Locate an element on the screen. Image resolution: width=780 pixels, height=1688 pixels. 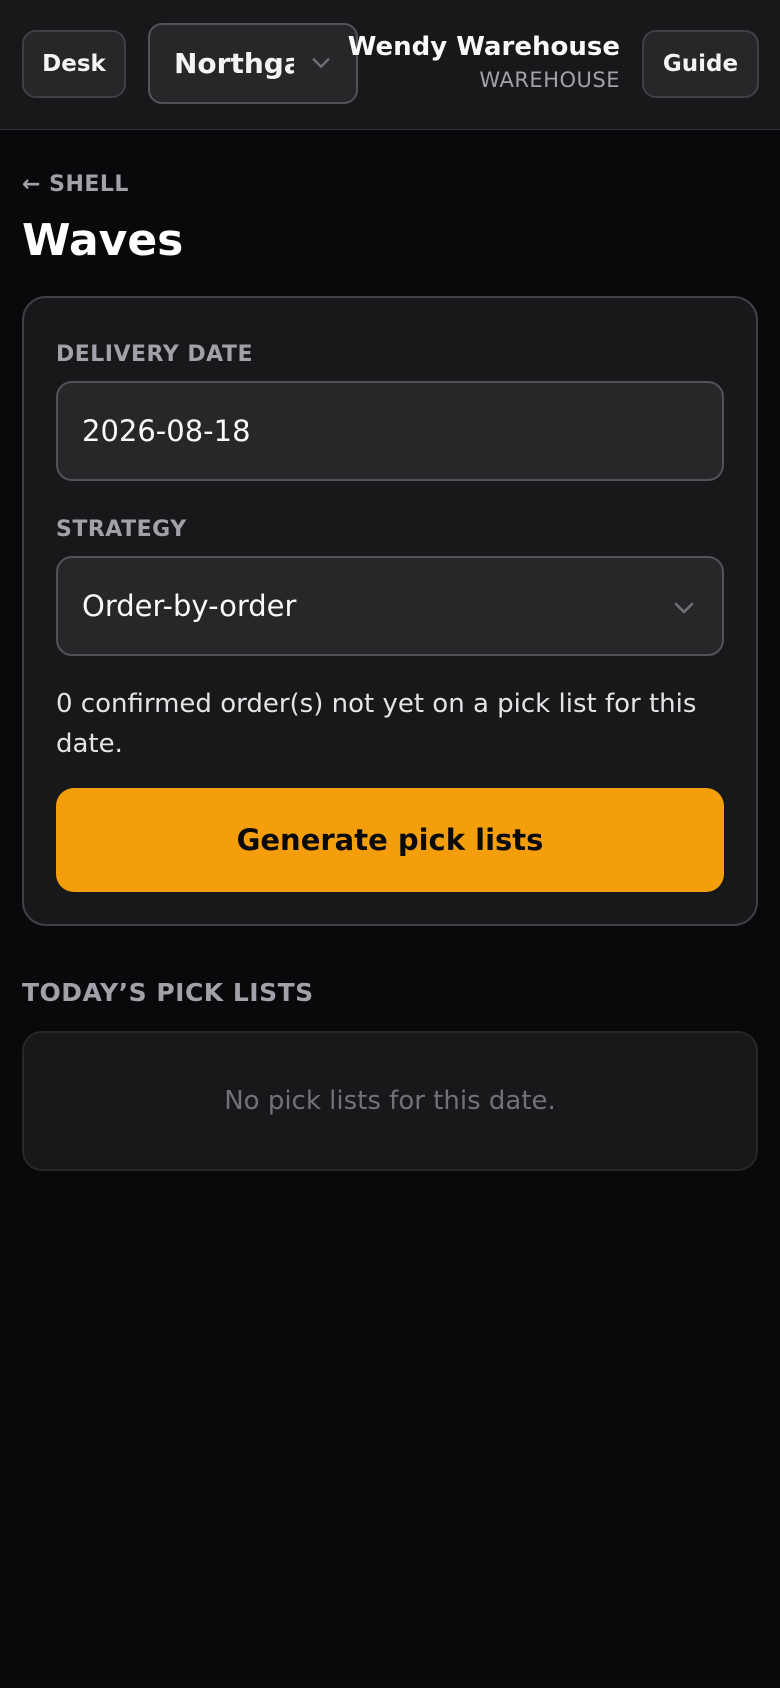
generate-pick-lists-button: Generate pick lists is located at coordinates (390, 840).